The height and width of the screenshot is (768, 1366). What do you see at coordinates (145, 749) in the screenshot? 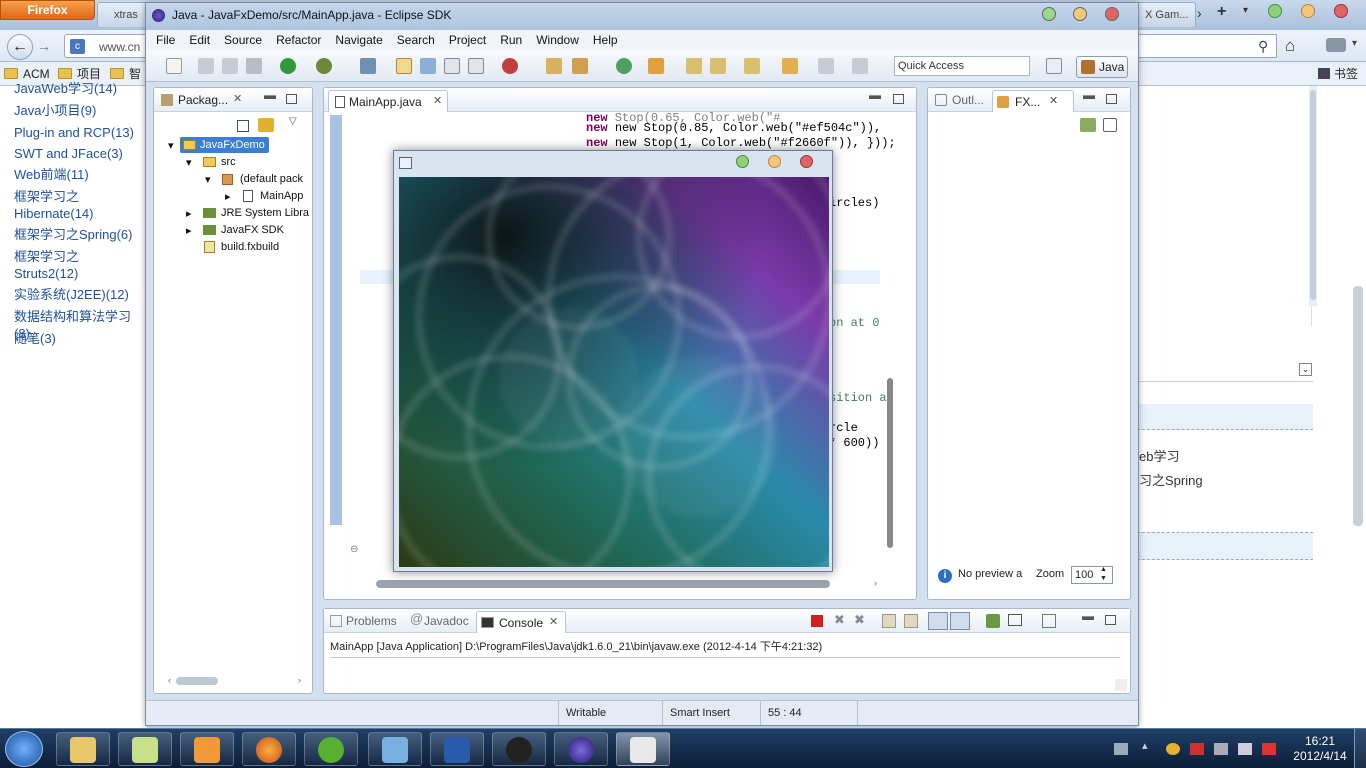
I see `taskbar-notepad` at bounding box center [145, 749].